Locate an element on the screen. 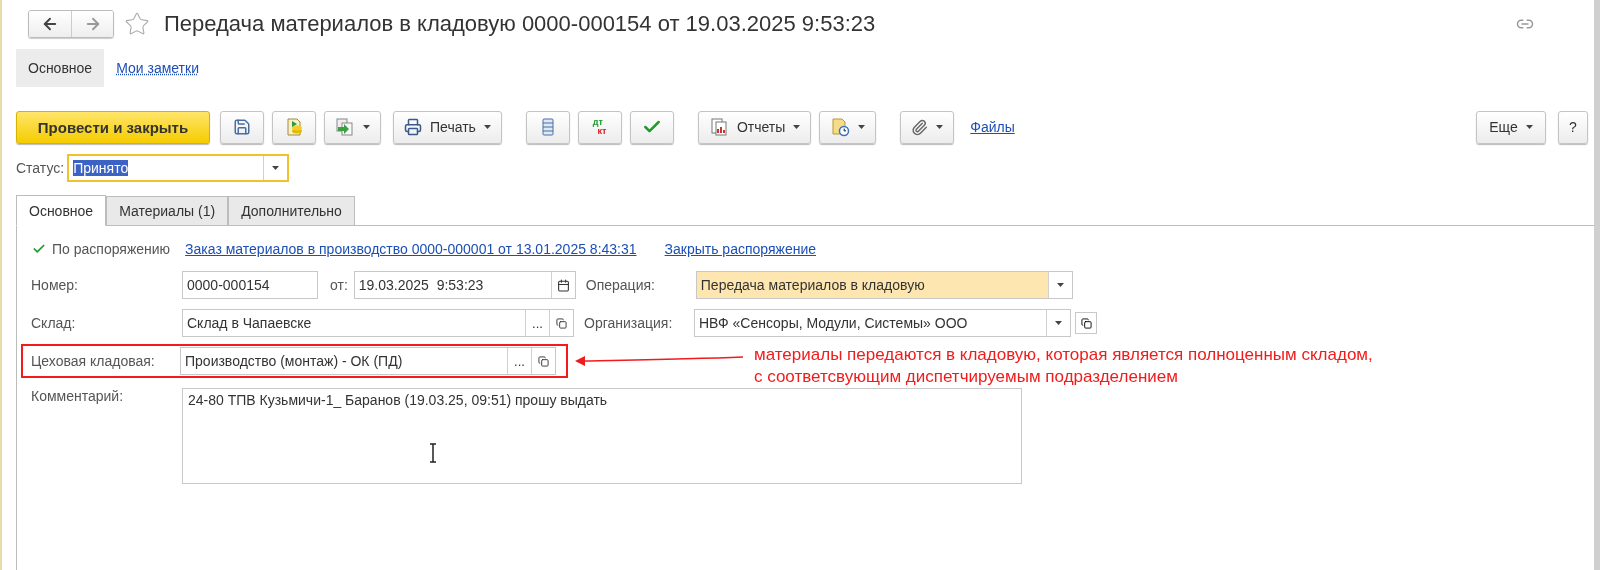  document-clock-icon is located at coordinates (840, 127).